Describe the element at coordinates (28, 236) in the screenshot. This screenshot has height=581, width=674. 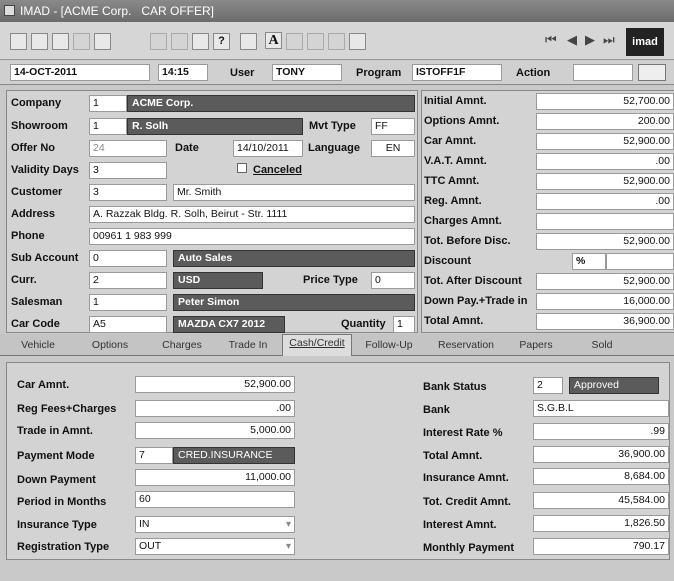
I see `phone-label: Phone` at that location.